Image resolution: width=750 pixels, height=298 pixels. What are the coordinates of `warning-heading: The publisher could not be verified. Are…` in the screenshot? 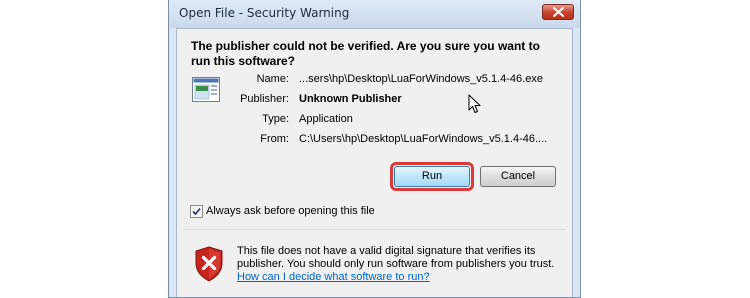 It's located at (365, 53).